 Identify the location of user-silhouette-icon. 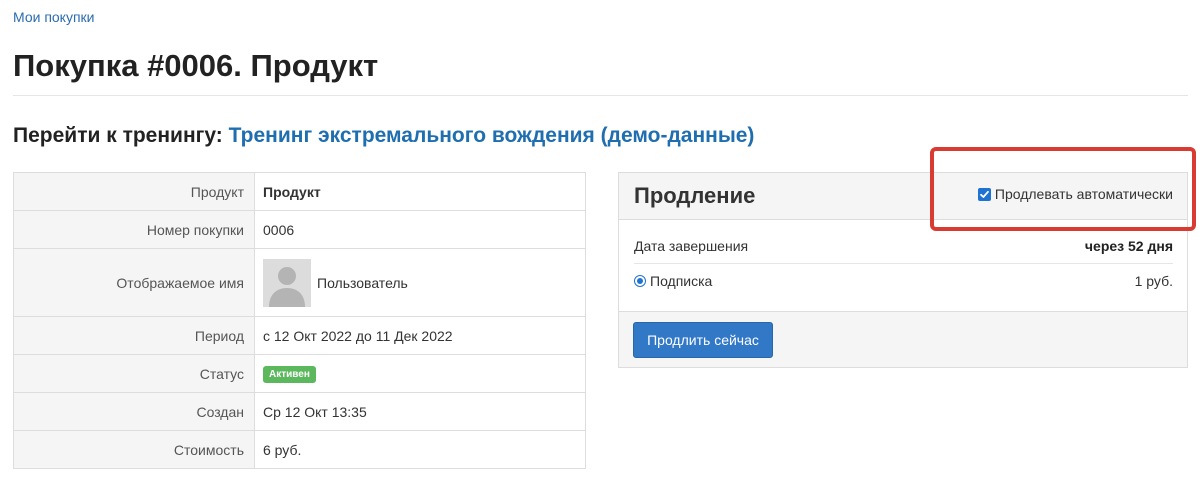
(287, 286).